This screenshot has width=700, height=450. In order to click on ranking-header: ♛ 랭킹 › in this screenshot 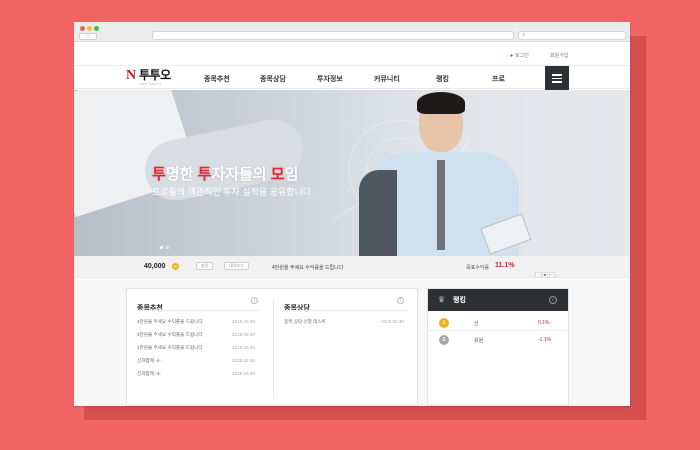, I will do `click(498, 300)`.